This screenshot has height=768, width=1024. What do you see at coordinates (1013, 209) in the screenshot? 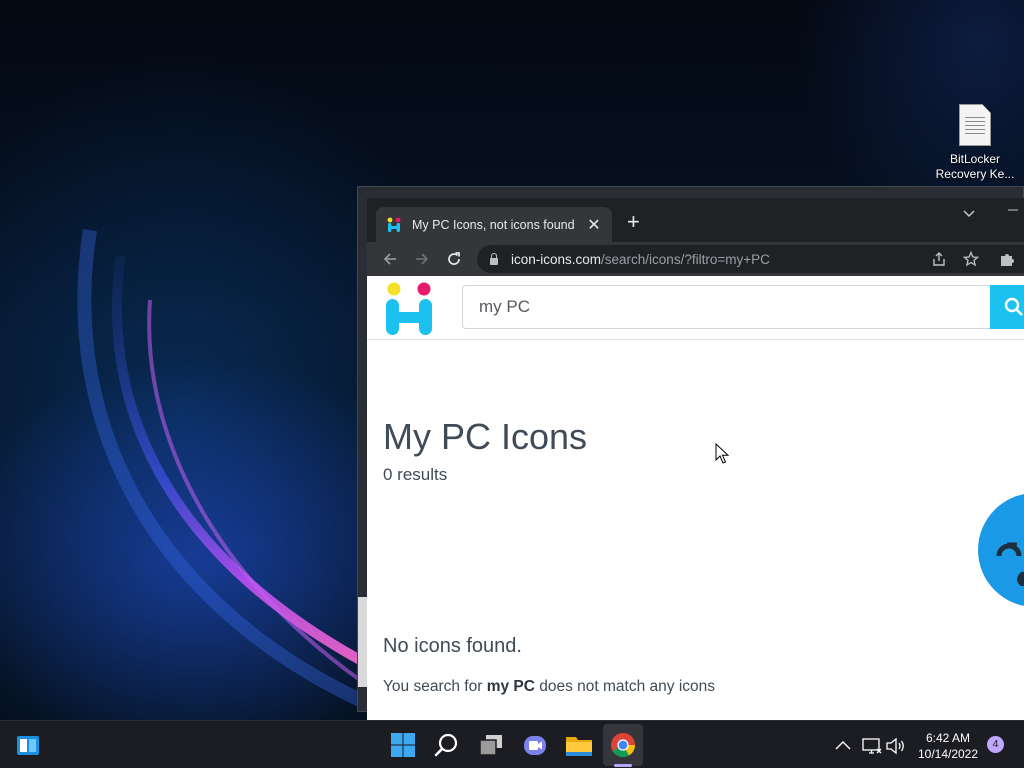
I see `minimize-icon` at bounding box center [1013, 209].